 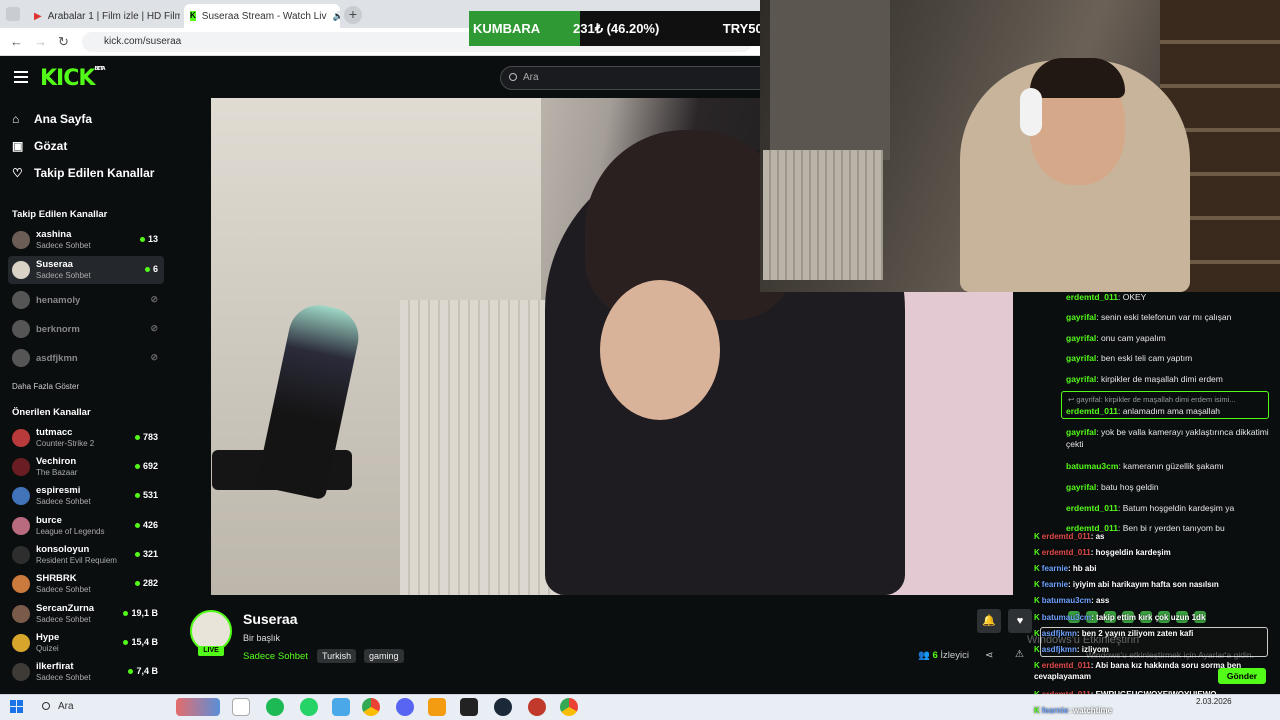 What do you see at coordinates (45, 386) in the screenshot?
I see `show-more-link: Daha Fazla Göster` at bounding box center [45, 386].